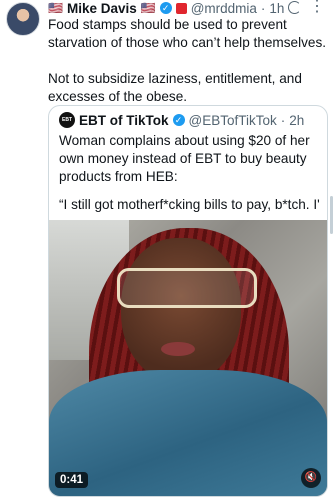 Image resolution: width=333 pixels, height=500 pixels. I want to click on tweet-timestamp: 1h, so click(276, 8).